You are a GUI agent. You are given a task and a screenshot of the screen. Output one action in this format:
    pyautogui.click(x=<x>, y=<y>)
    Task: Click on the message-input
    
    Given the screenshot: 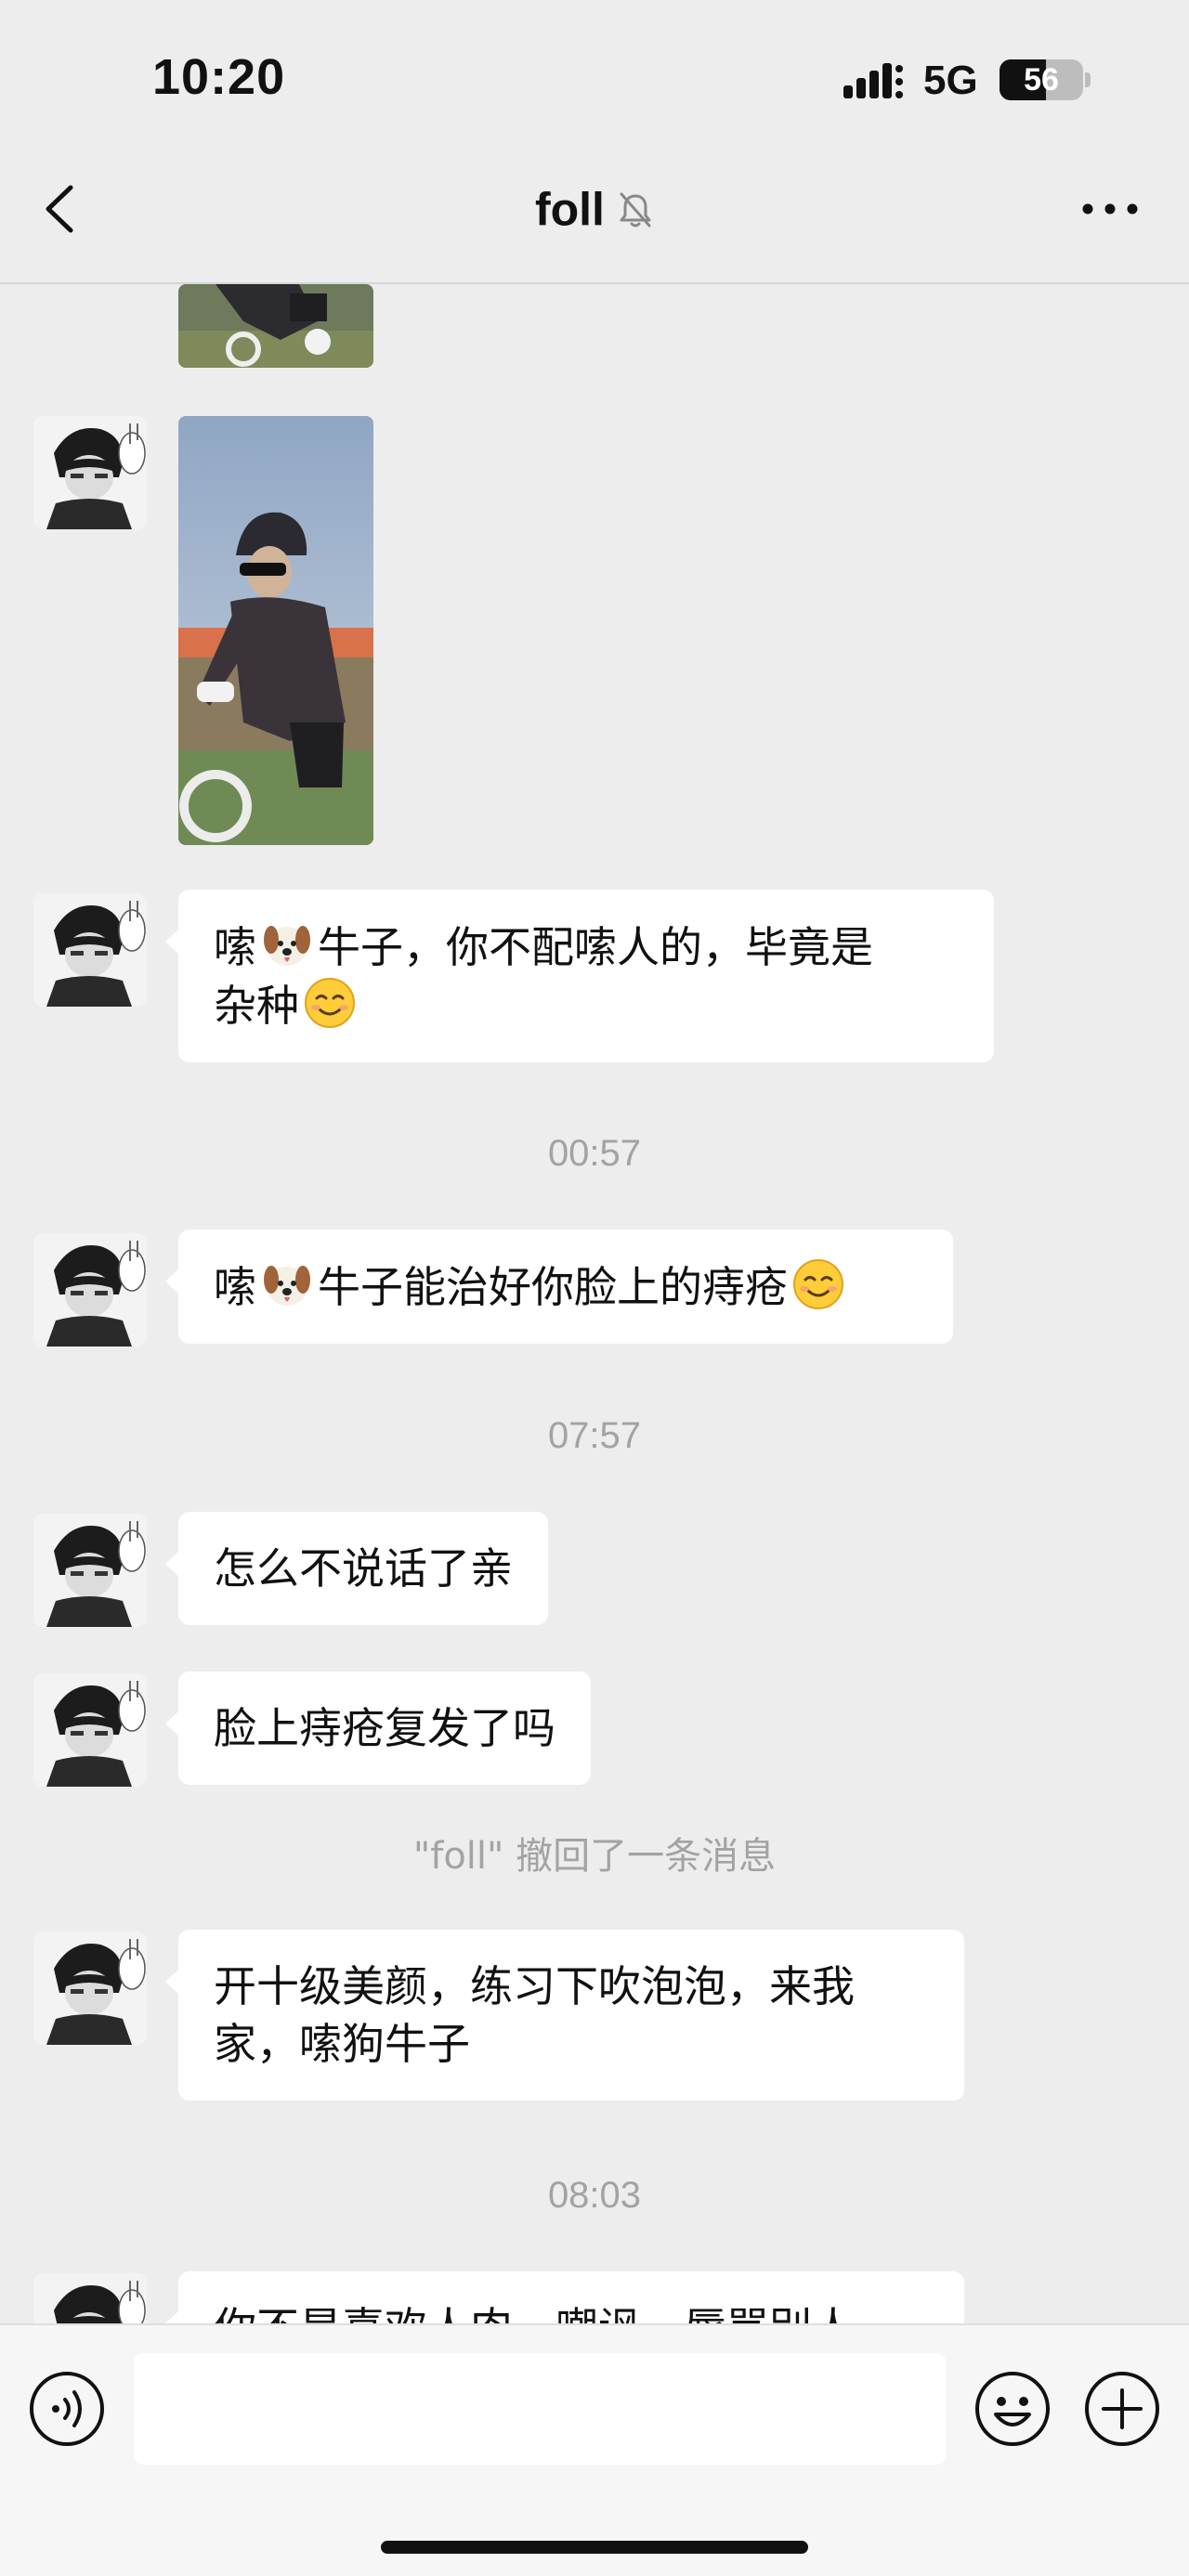 What is the action you would take?
    pyautogui.click(x=540, y=2409)
    